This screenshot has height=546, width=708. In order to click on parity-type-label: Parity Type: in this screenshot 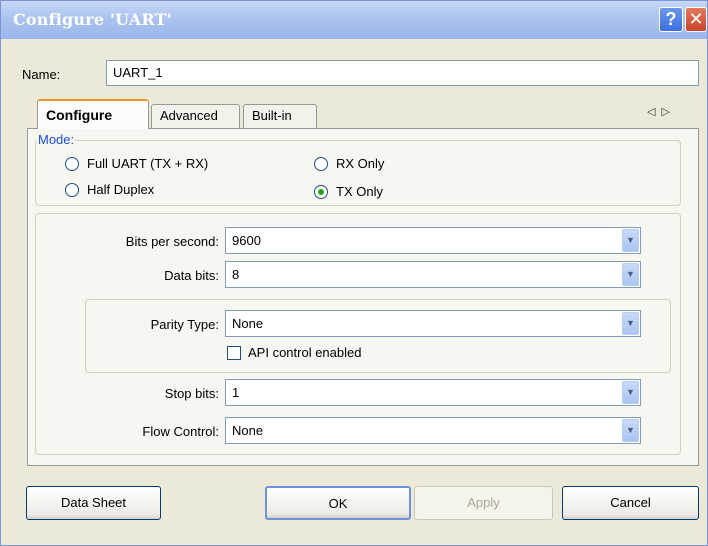, I will do `click(184, 324)`.